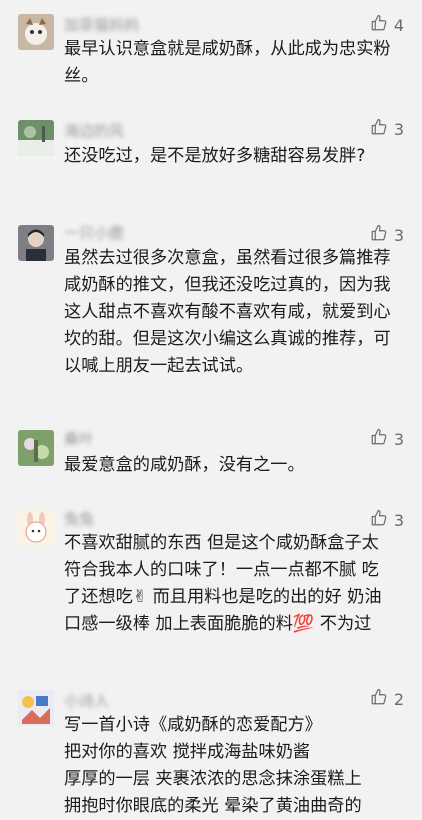 This screenshot has width=422, height=820. Describe the element at coordinates (94, 130) in the screenshot. I see `commenter-name: 海边的风` at that location.